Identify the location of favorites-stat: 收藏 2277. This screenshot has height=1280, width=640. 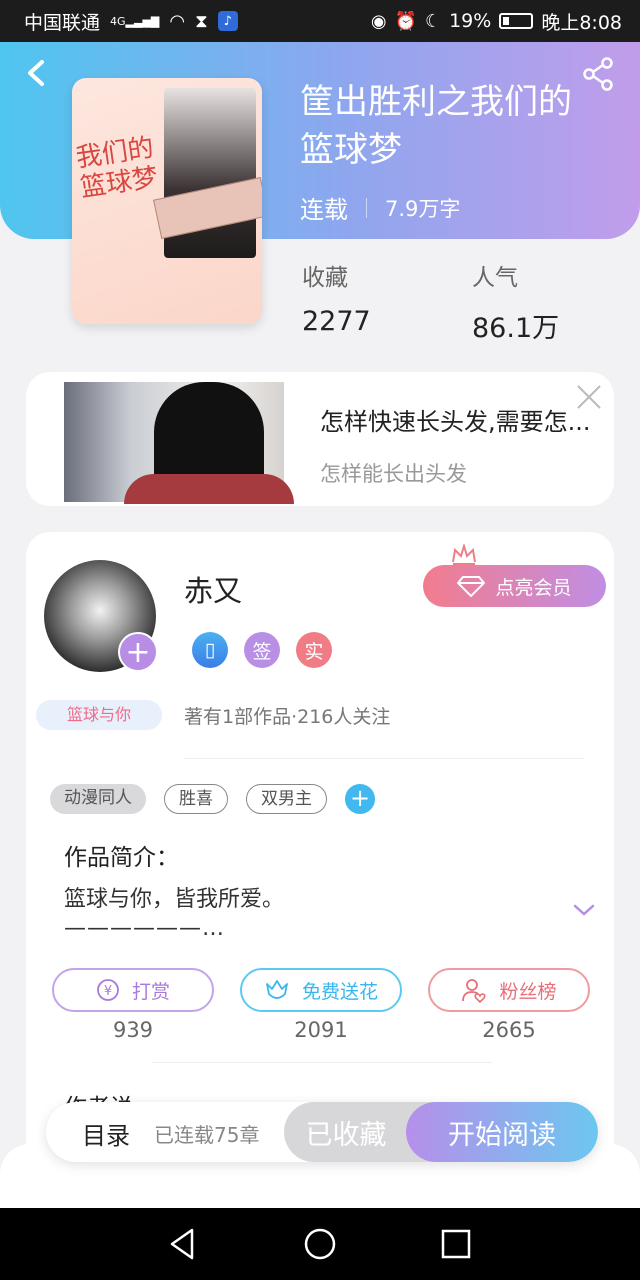
(336, 297).